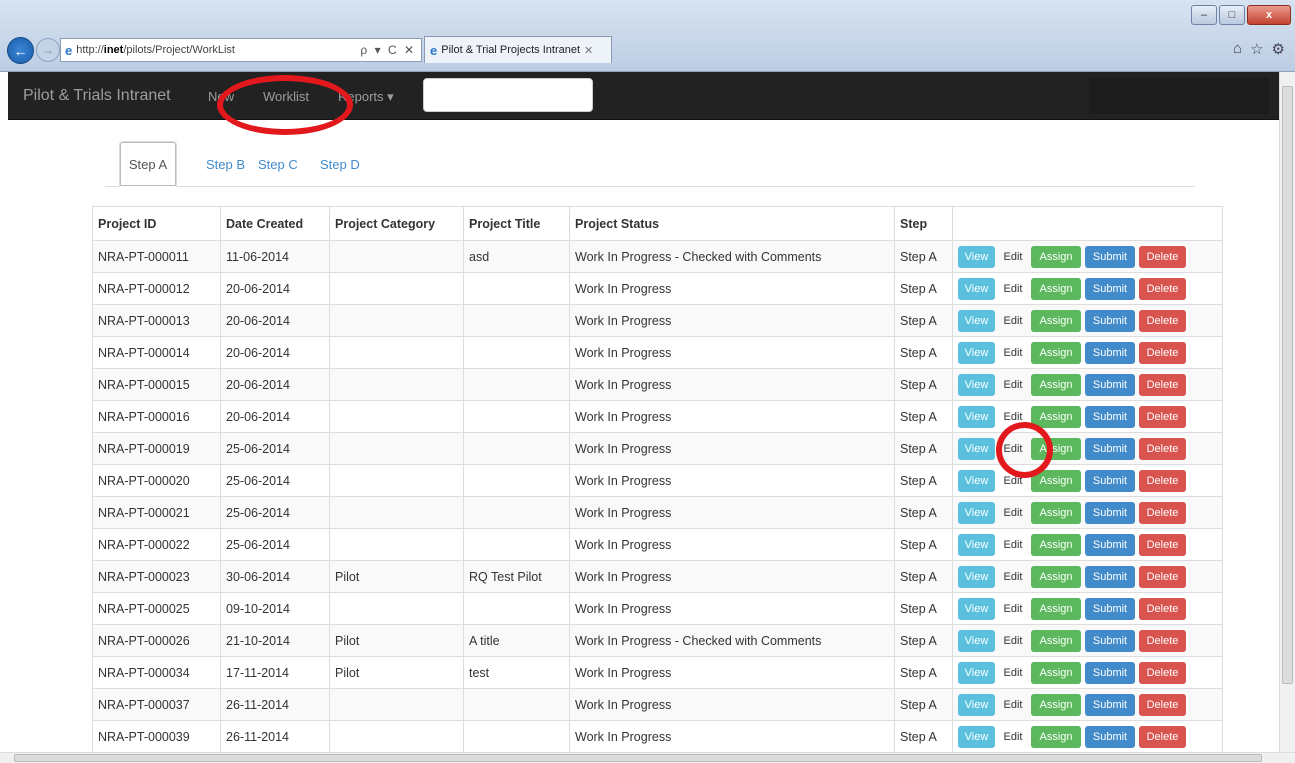  Describe the element at coordinates (225, 164) in the screenshot. I see `tab-step-b: Step B` at that location.